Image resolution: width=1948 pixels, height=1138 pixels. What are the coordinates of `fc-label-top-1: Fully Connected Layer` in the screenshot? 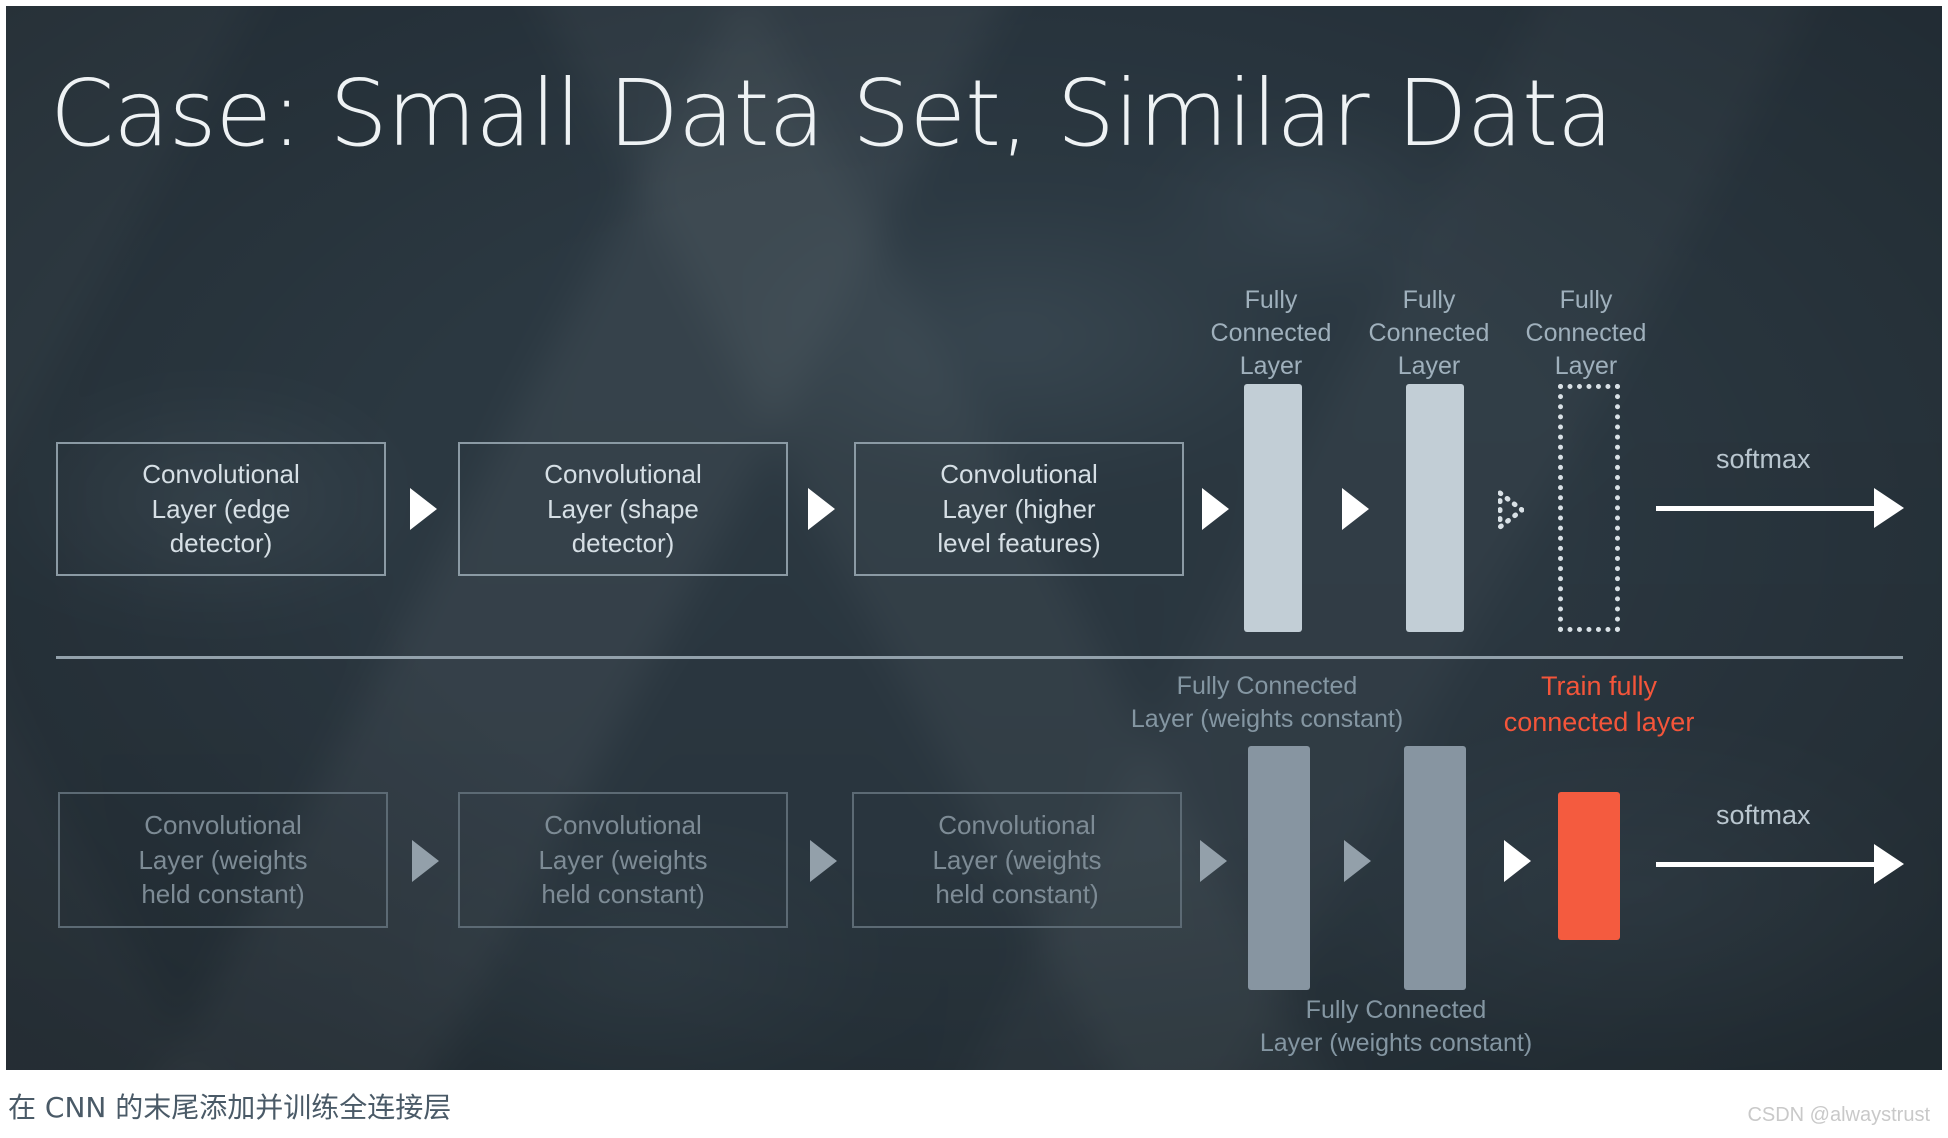 It's located at (1271, 333).